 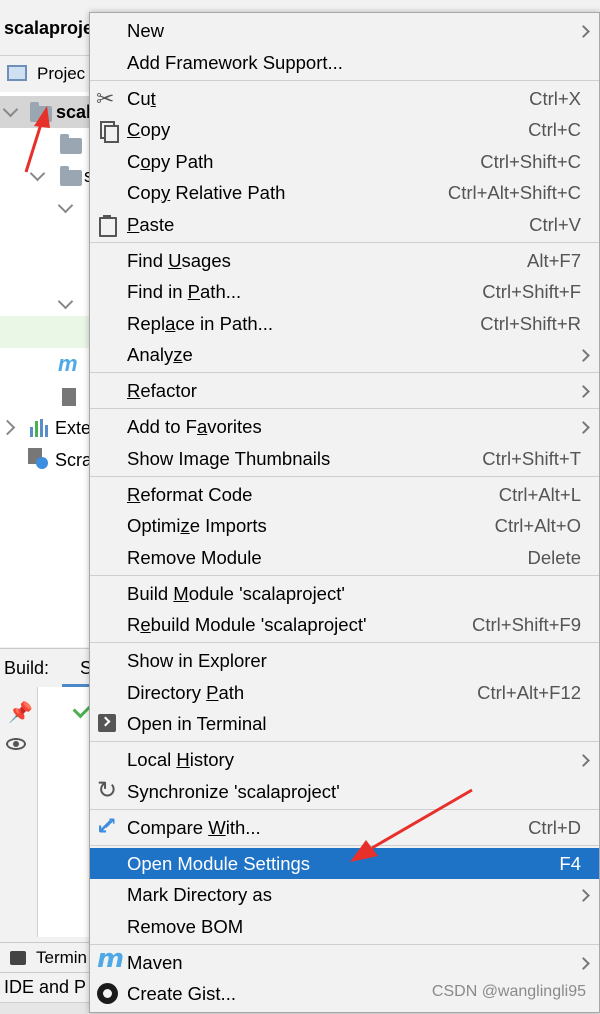 What do you see at coordinates (344, 557) in the screenshot?
I see `menu-item-remove-module: Remove Module Delete` at bounding box center [344, 557].